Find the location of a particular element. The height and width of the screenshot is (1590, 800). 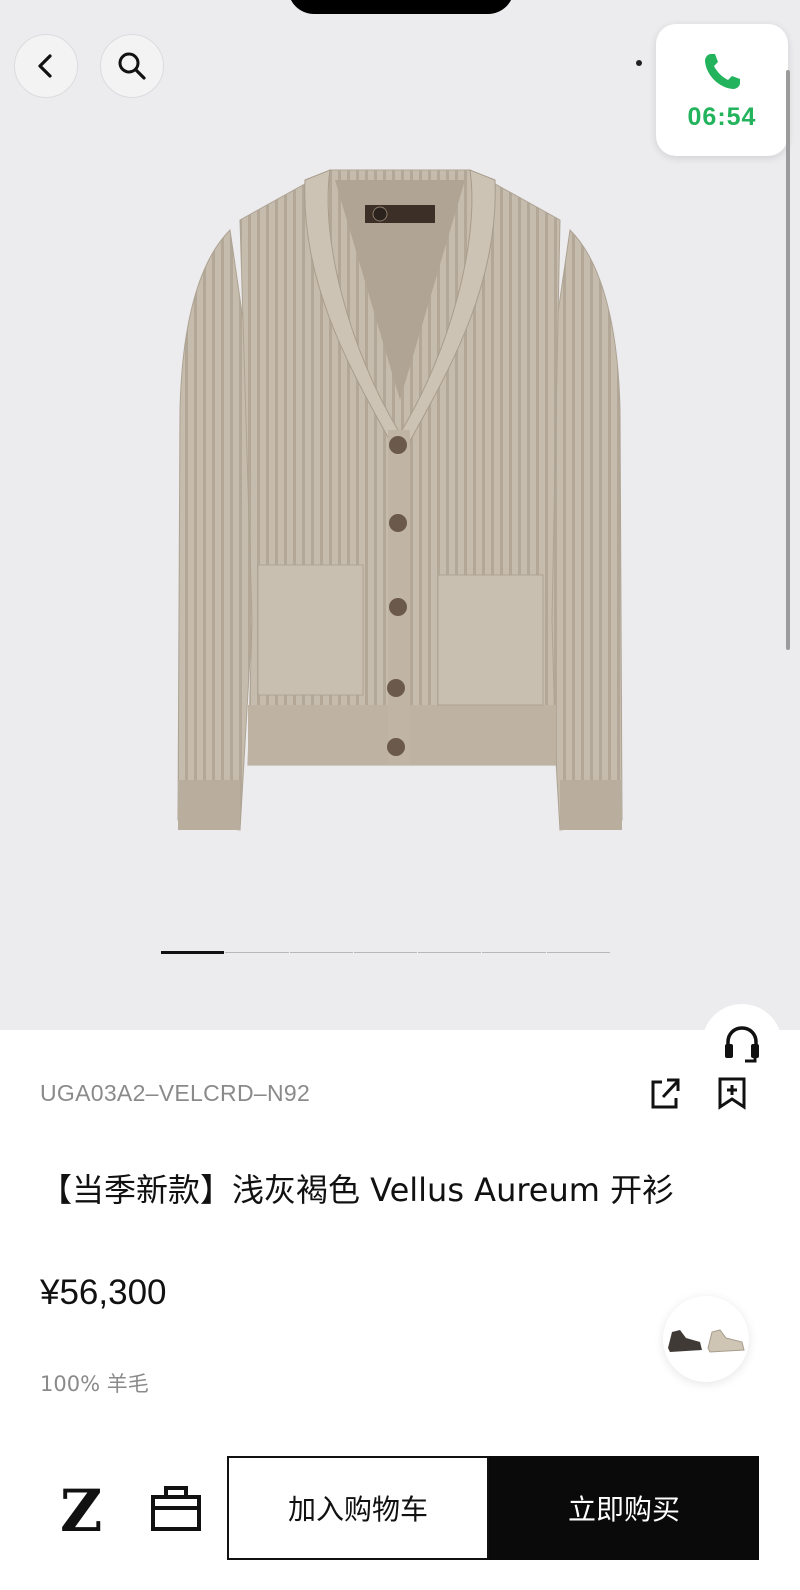

shoes-thumbnail-icon is located at coordinates (706, 1341).